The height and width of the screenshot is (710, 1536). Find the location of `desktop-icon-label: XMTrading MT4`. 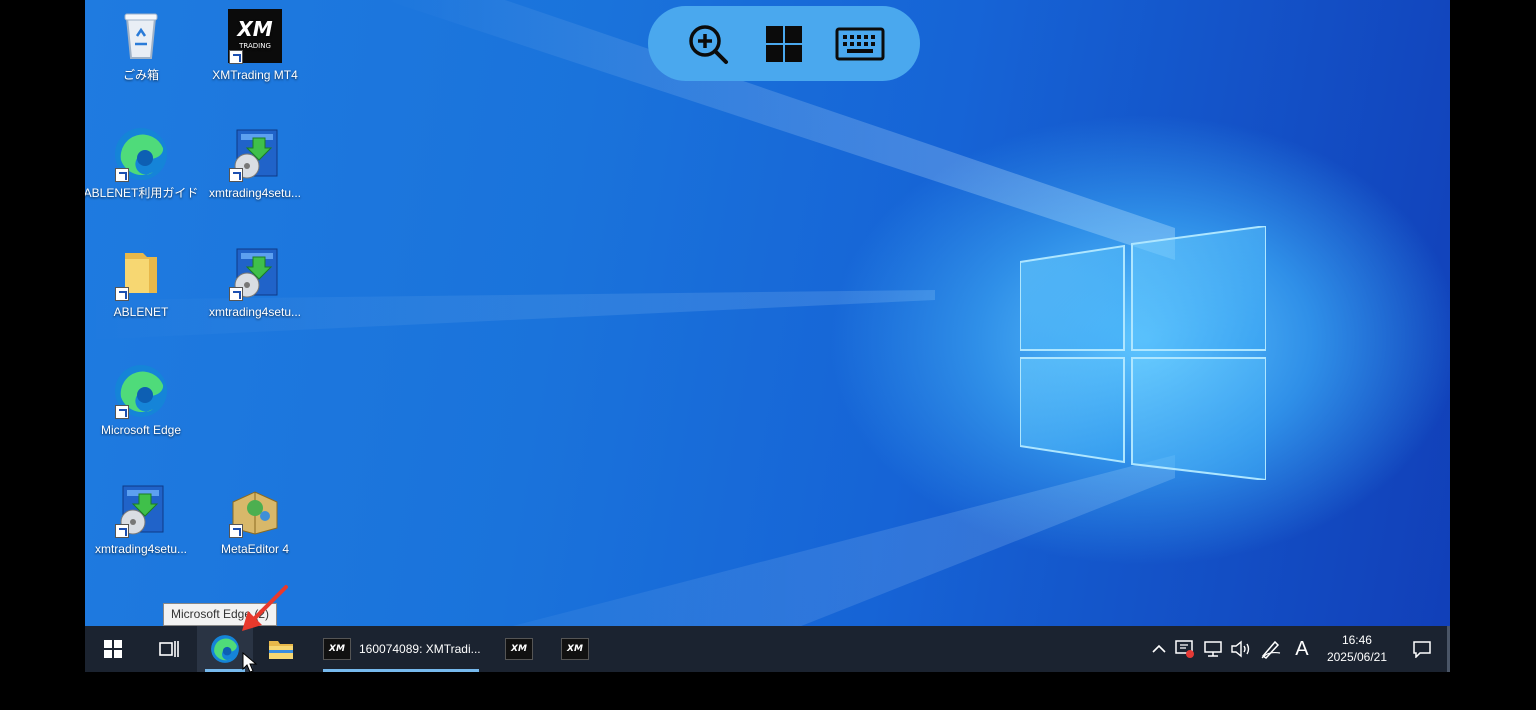

desktop-icon-label: XMTrading MT4 is located at coordinates (255, 75).